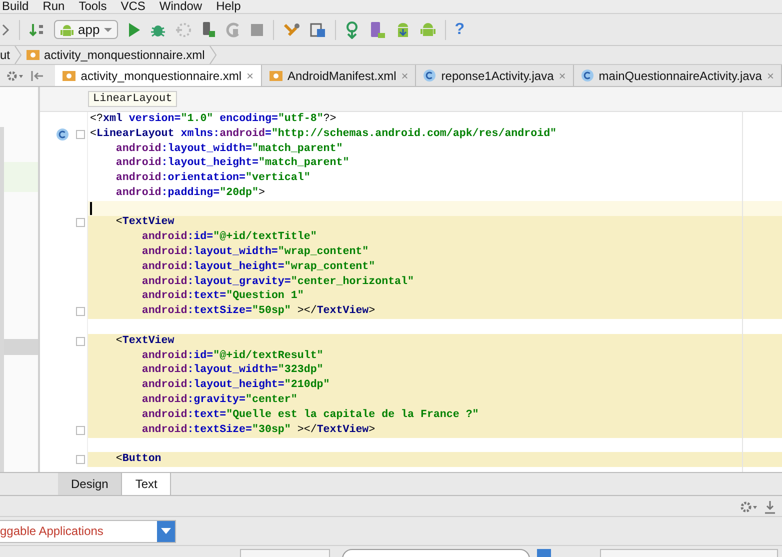  Describe the element at coordinates (147, 484) in the screenshot. I see `view-tab: Text` at that location.